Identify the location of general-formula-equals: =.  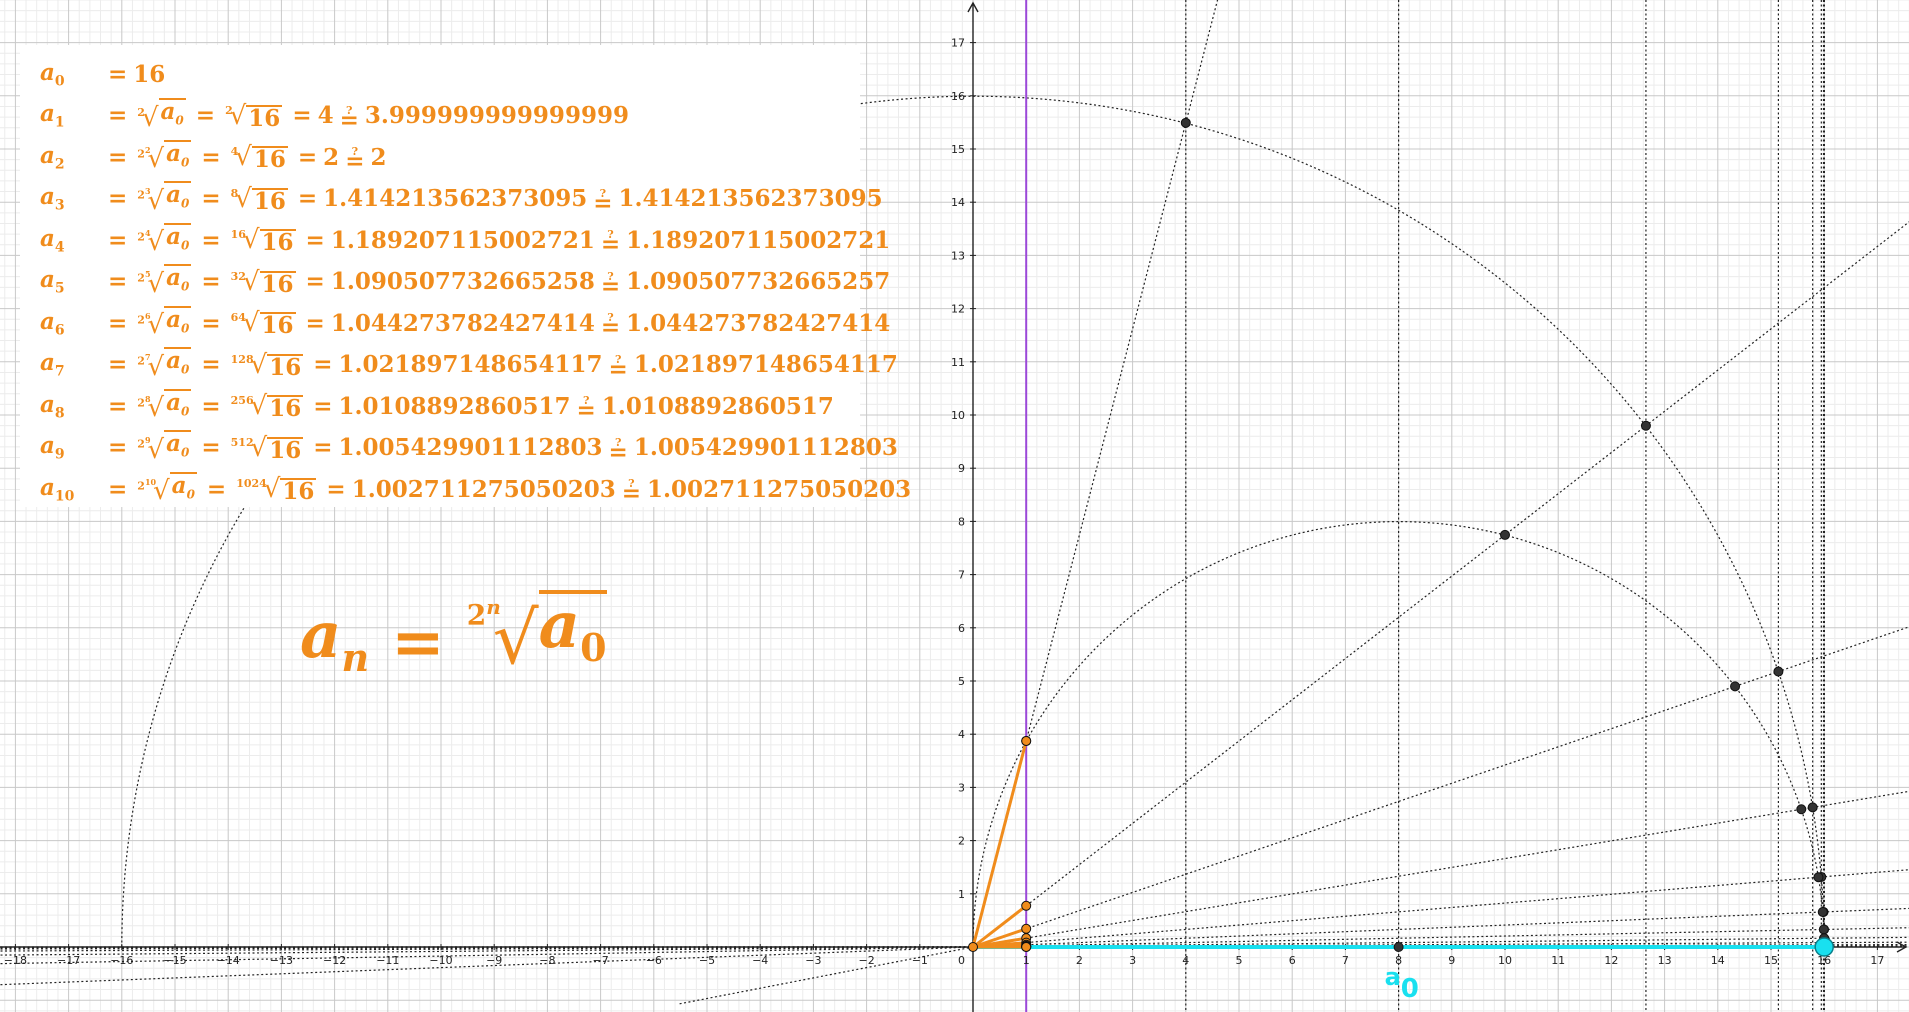
(418, 642).